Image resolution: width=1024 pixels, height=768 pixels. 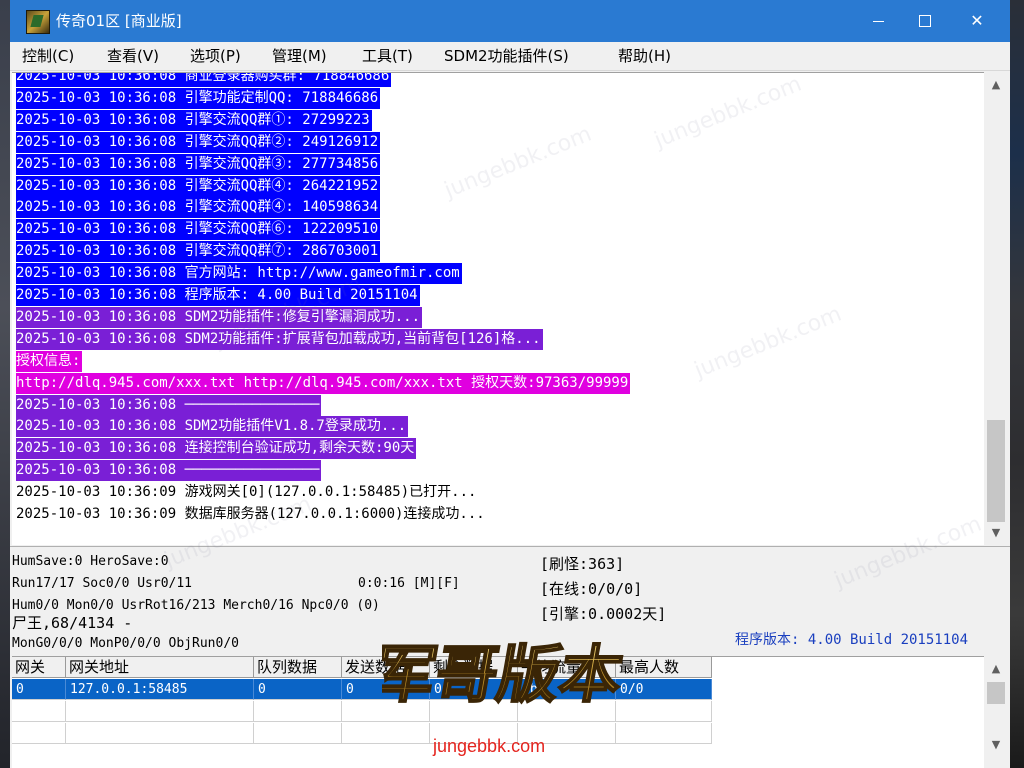 I want to click on minimize-button, so click(x=879, y=21).